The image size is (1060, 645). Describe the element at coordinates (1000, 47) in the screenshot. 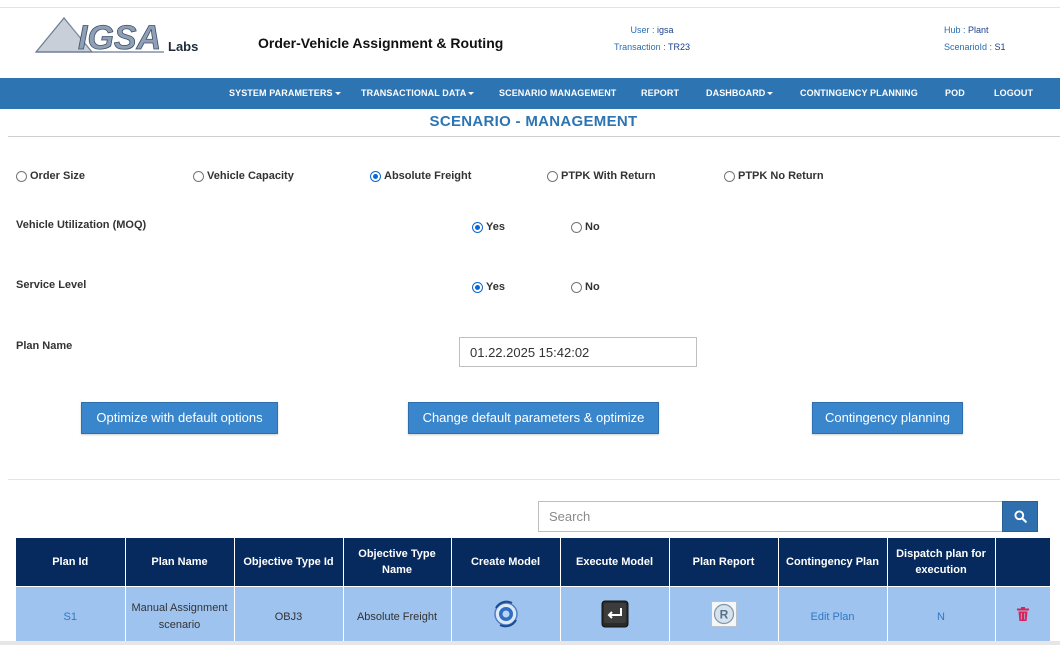

I see `scenario-value: S1` at that location.